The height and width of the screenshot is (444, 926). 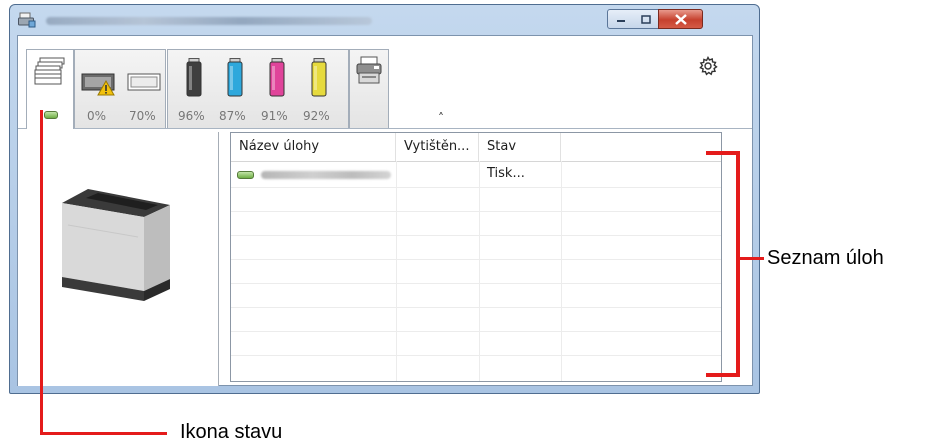 I want to click on status-icon, so click(x=51, y=115).